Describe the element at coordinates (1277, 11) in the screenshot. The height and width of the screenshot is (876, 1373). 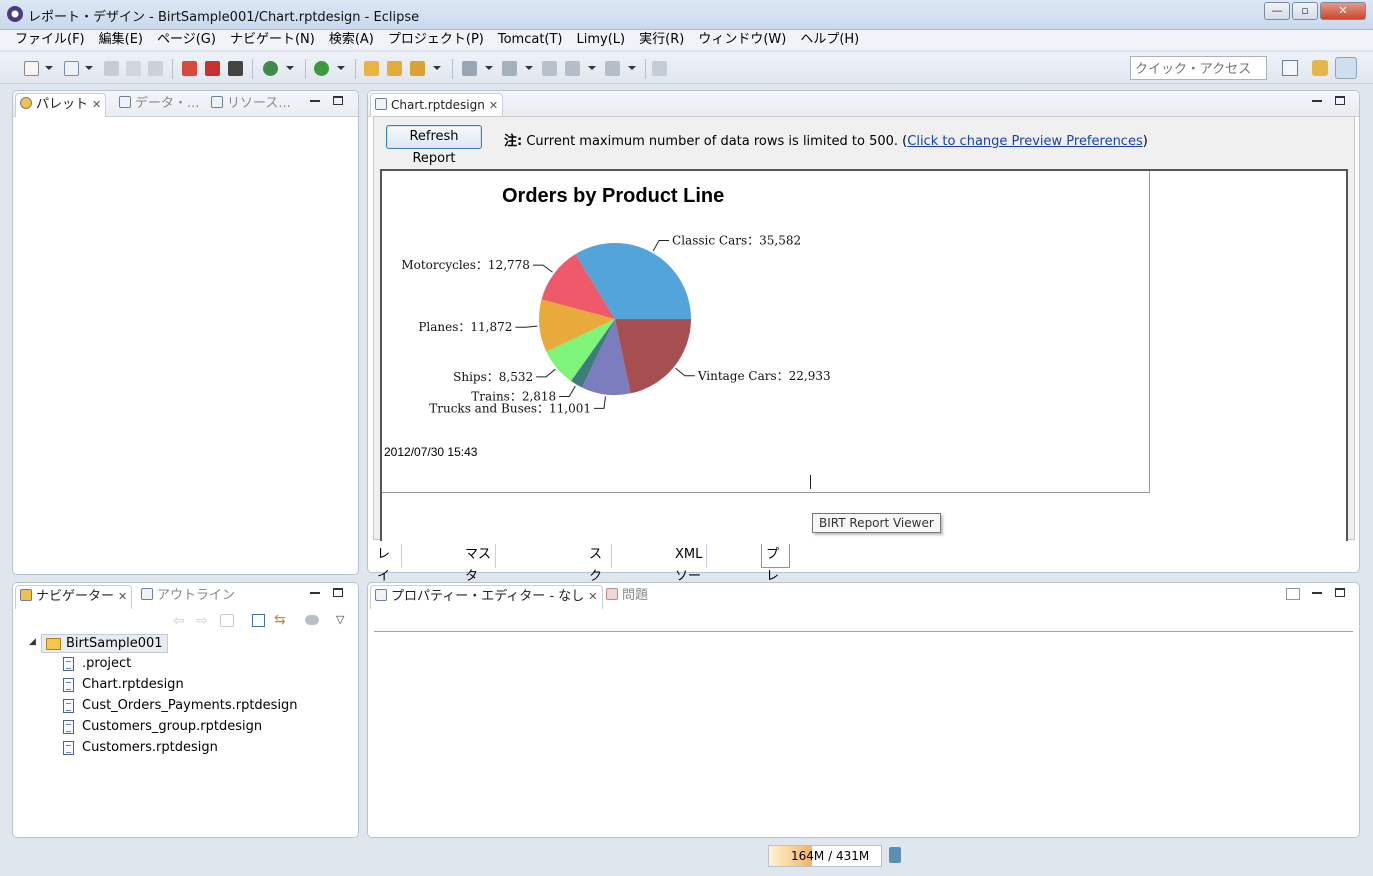
I see `minimize-button: —` at that location.